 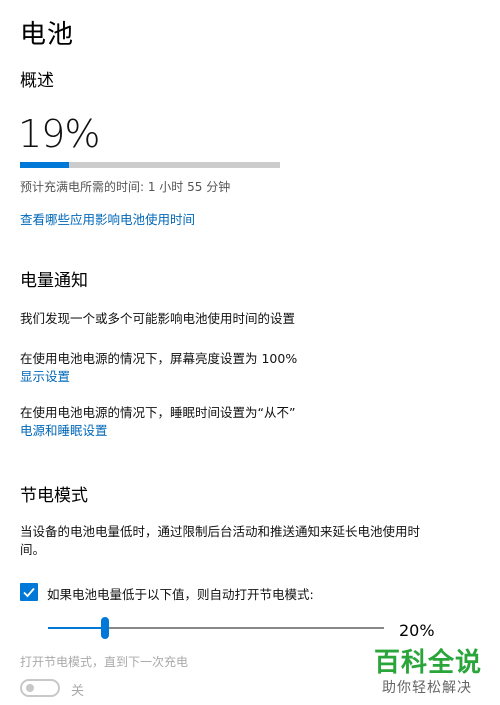 I want to click on saver-toggle-description: 打开节电模式，直到下一次充电, so click(x=104, y=662).